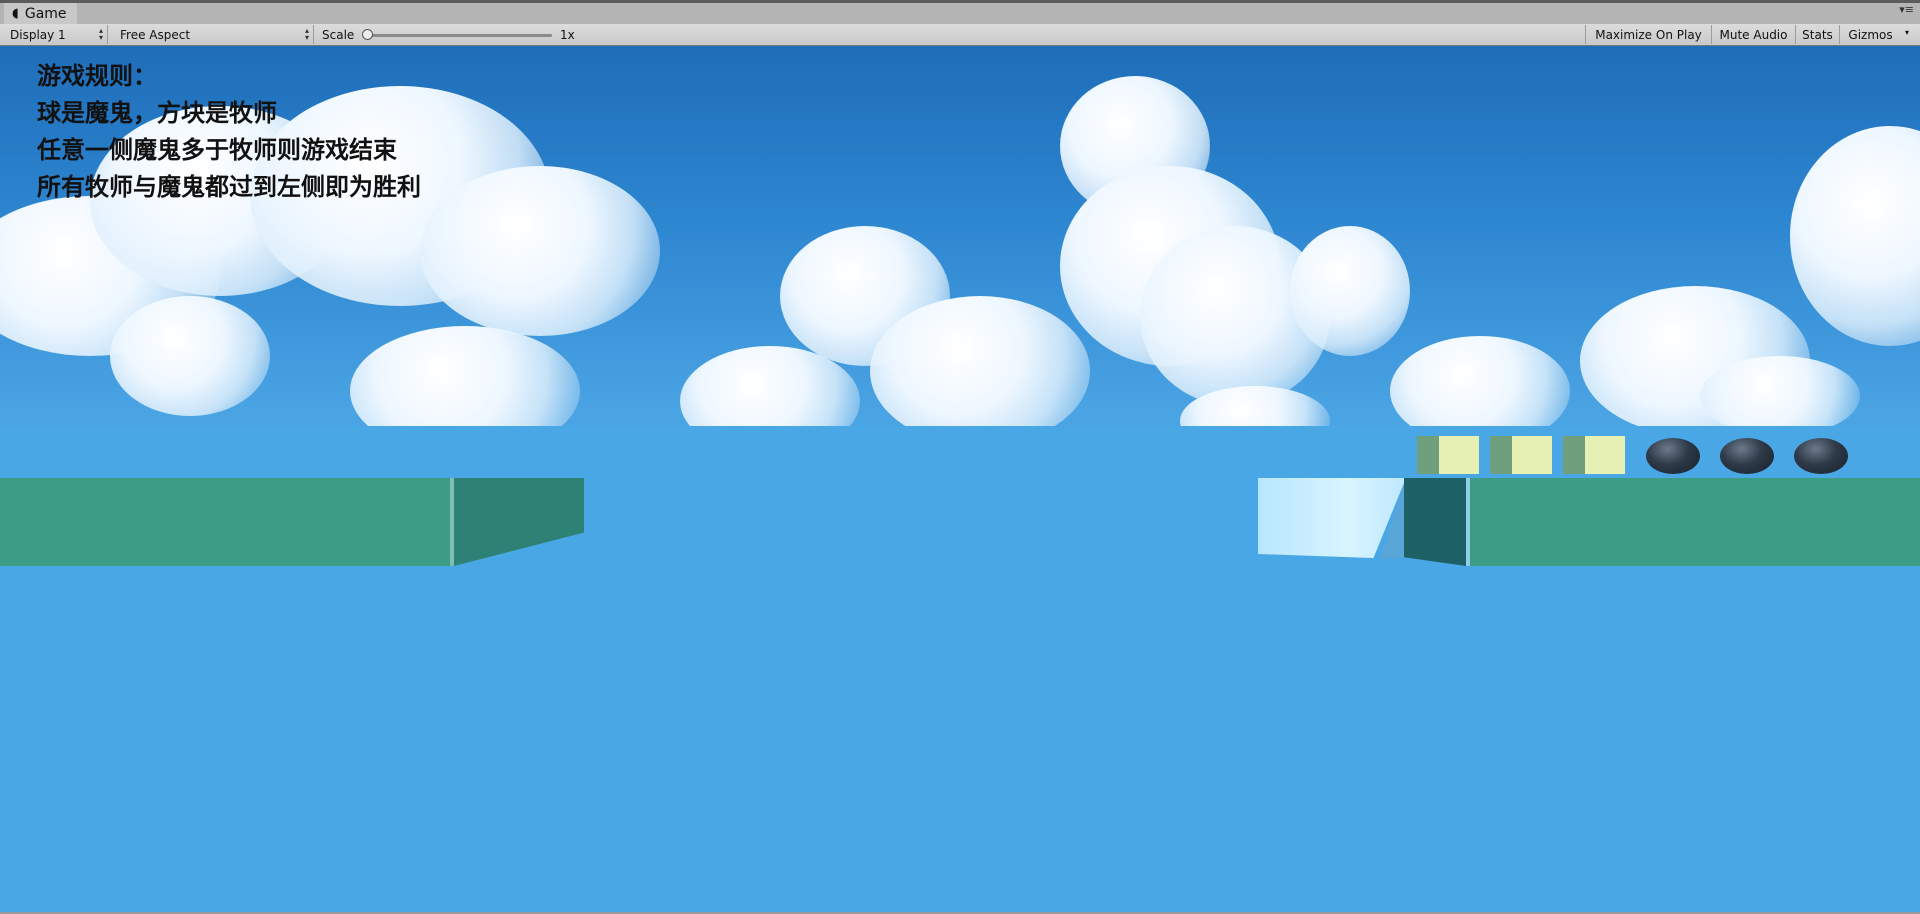  What do you see at coordinates (45, 13) in the screenshot?
I see `game-tab-label: Game` at bounding box center [45, 13].